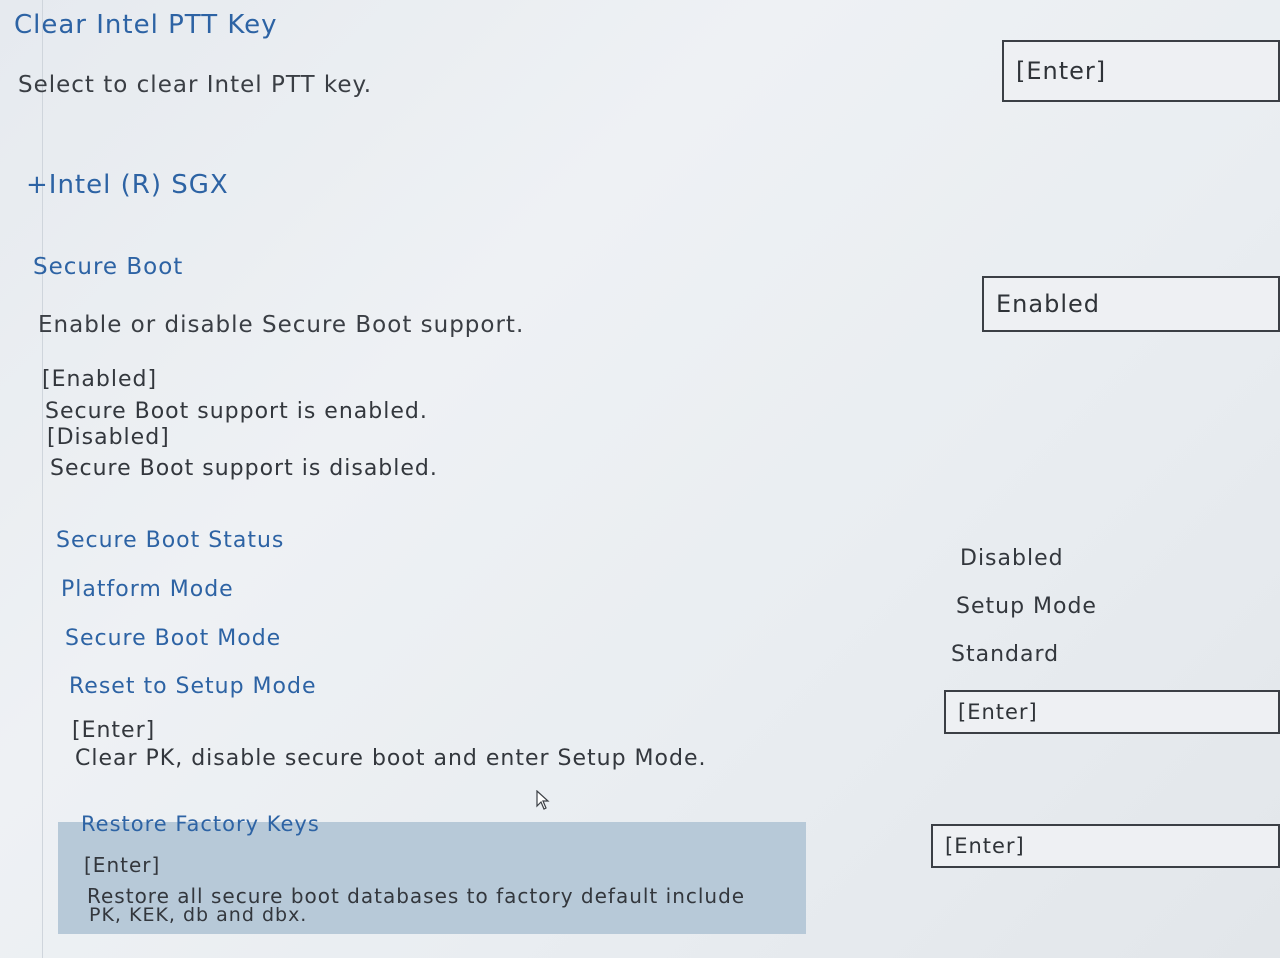 The width and height of the screenshot is (1280, 958). Describe the element at coordinates (1048, 304) in the screenshot. I see `secure-boot-value: Enabled` at that location.